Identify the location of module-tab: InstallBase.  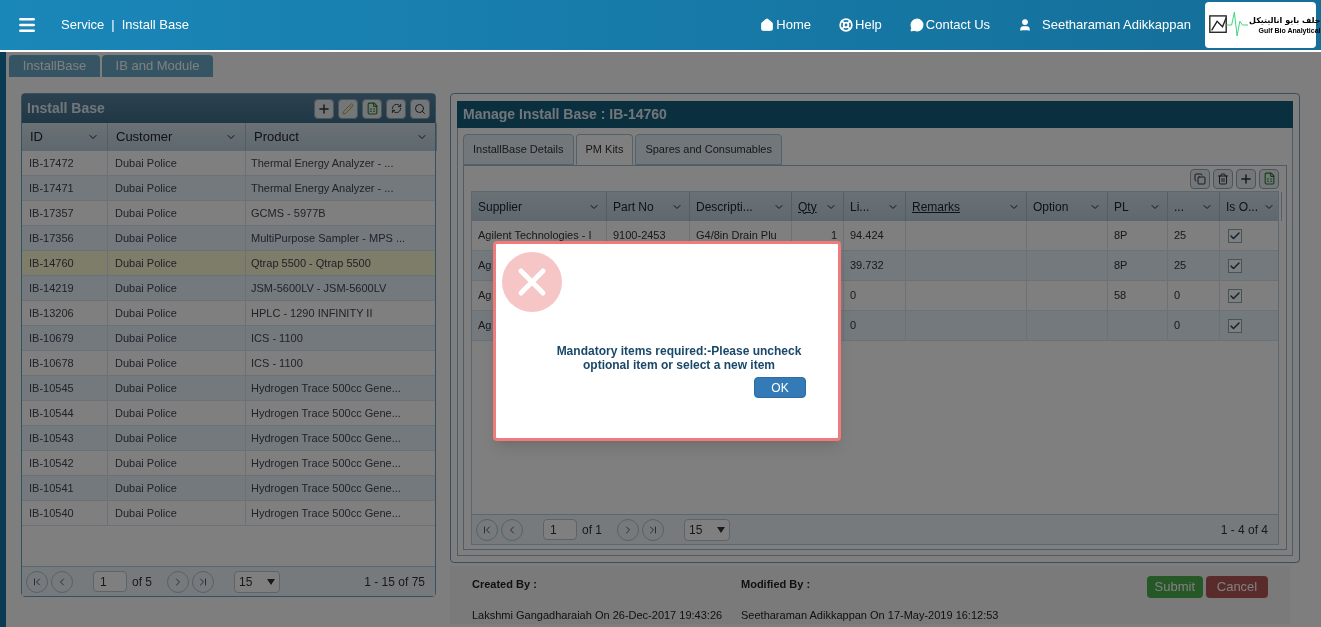
(54, 66).